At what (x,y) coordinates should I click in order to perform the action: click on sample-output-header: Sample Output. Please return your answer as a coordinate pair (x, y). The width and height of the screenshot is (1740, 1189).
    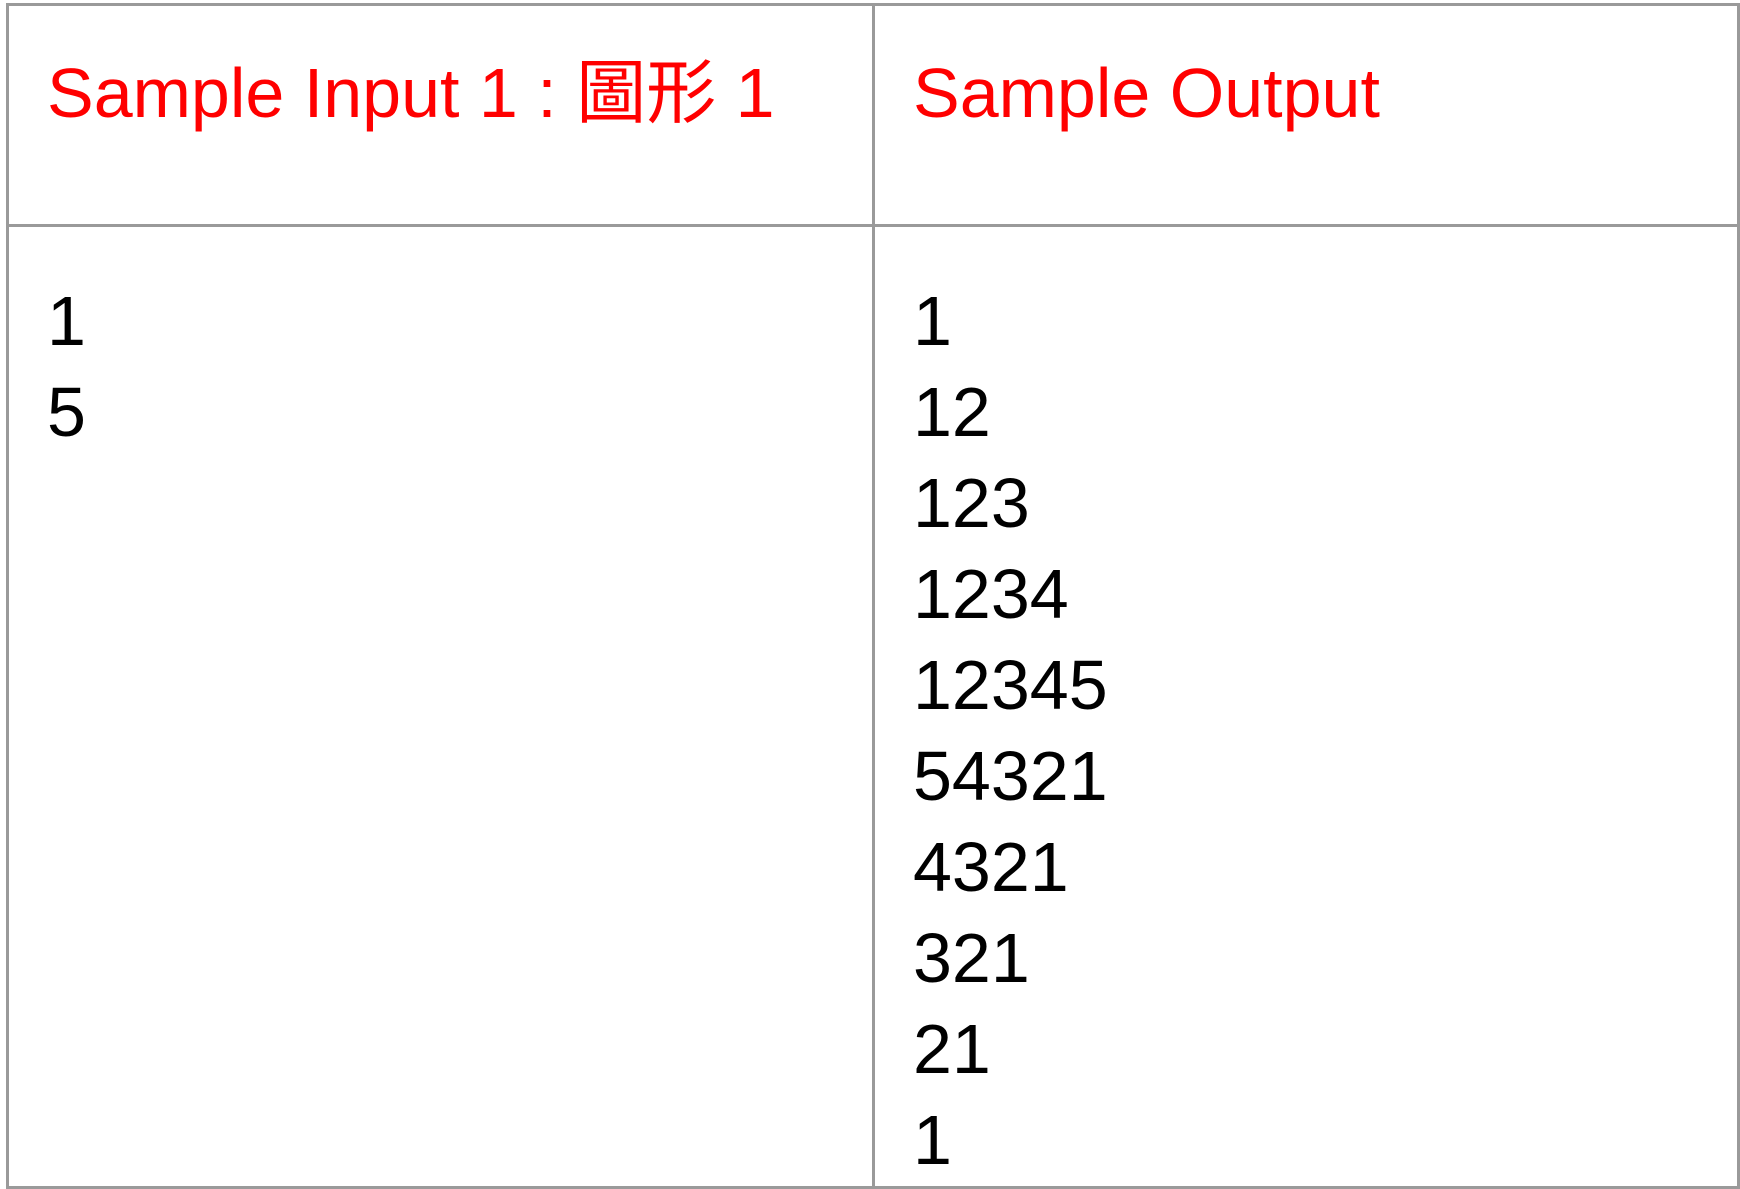
    Looking at the image, I should click on (1306, 115).